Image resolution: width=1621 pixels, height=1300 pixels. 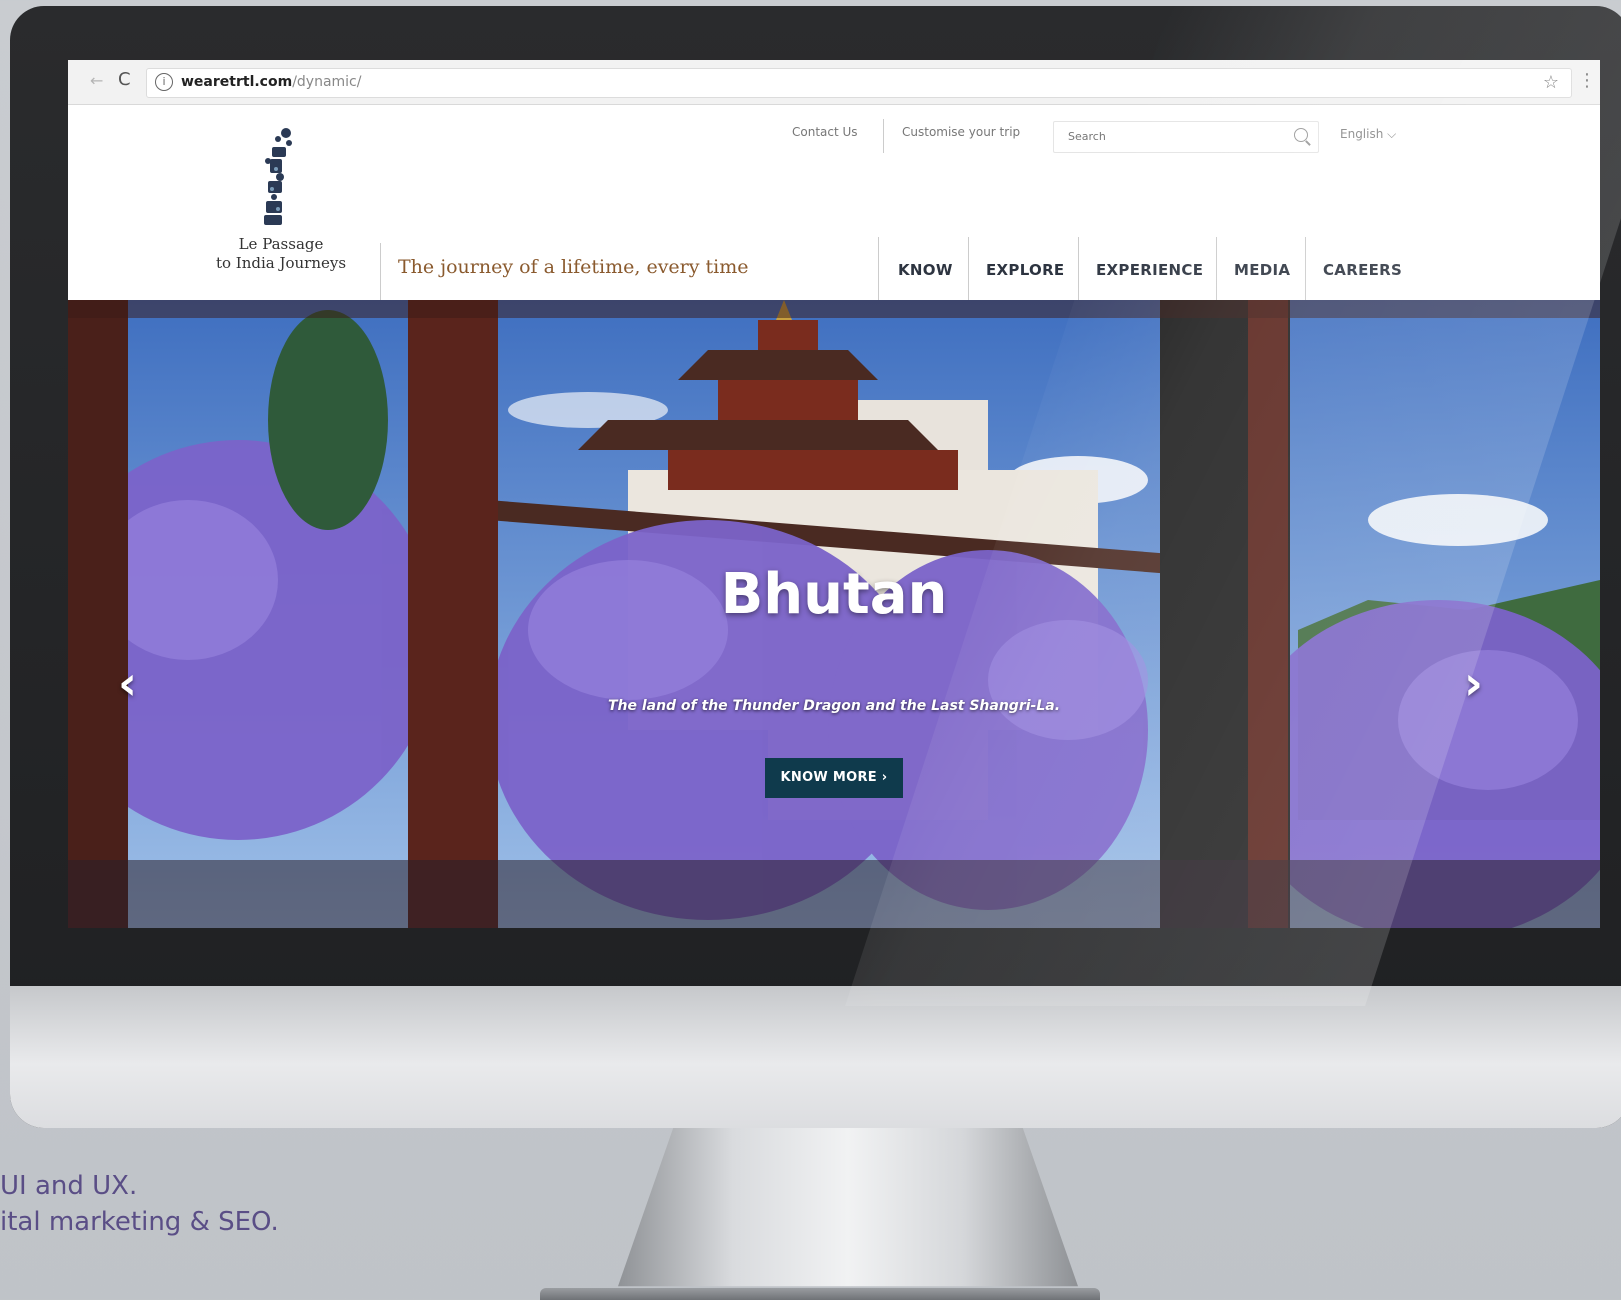 What do you see at coordinates (961, 132) in the screenshot?
I see `customise-trip-link: Customise your trip` at bounding box center [961, 132].